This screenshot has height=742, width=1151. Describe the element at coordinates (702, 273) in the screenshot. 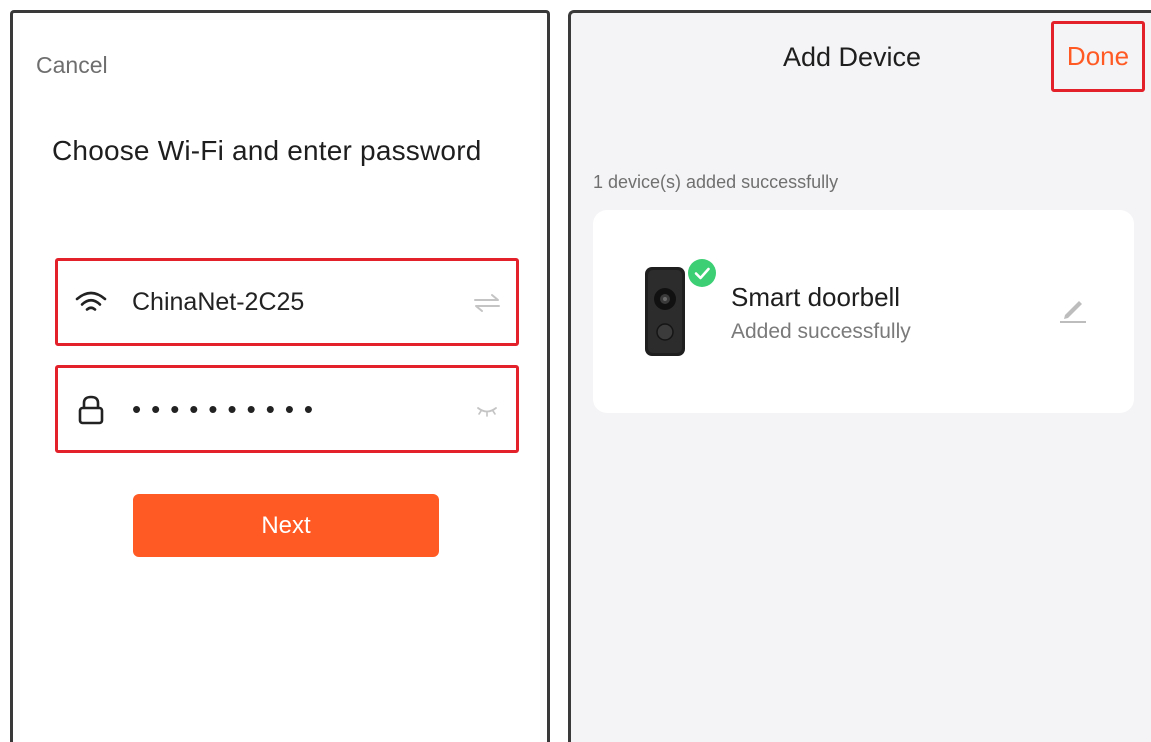

I see `check-badge-icon` at that location.